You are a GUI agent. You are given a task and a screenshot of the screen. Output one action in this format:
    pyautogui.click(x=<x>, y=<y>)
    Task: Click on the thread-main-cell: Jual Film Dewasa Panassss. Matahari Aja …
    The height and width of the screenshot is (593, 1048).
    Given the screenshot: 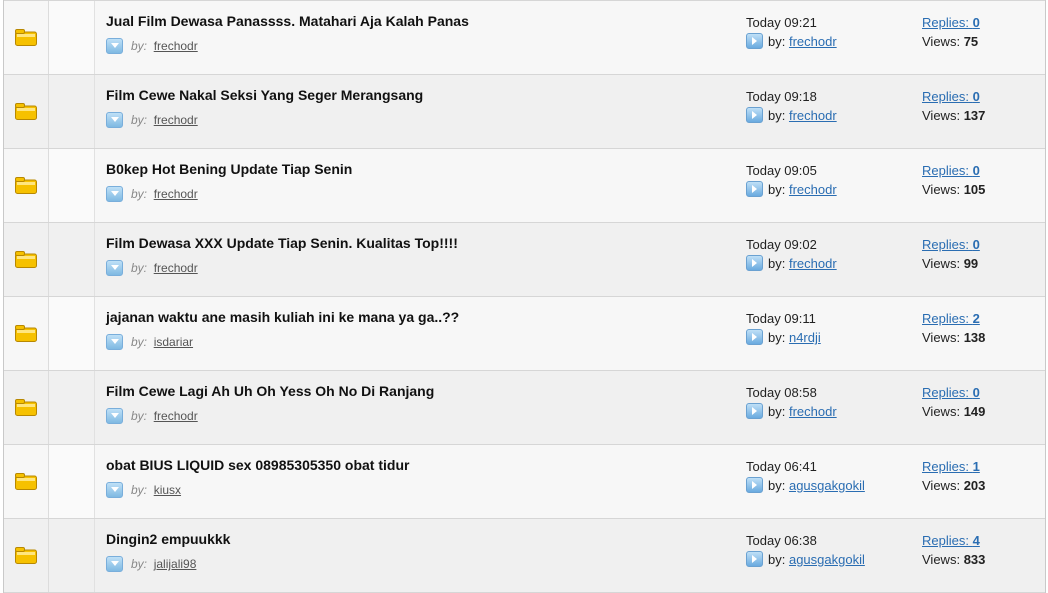 What is the action you would take?
    pyautogui.click(x=414, y=37)
    